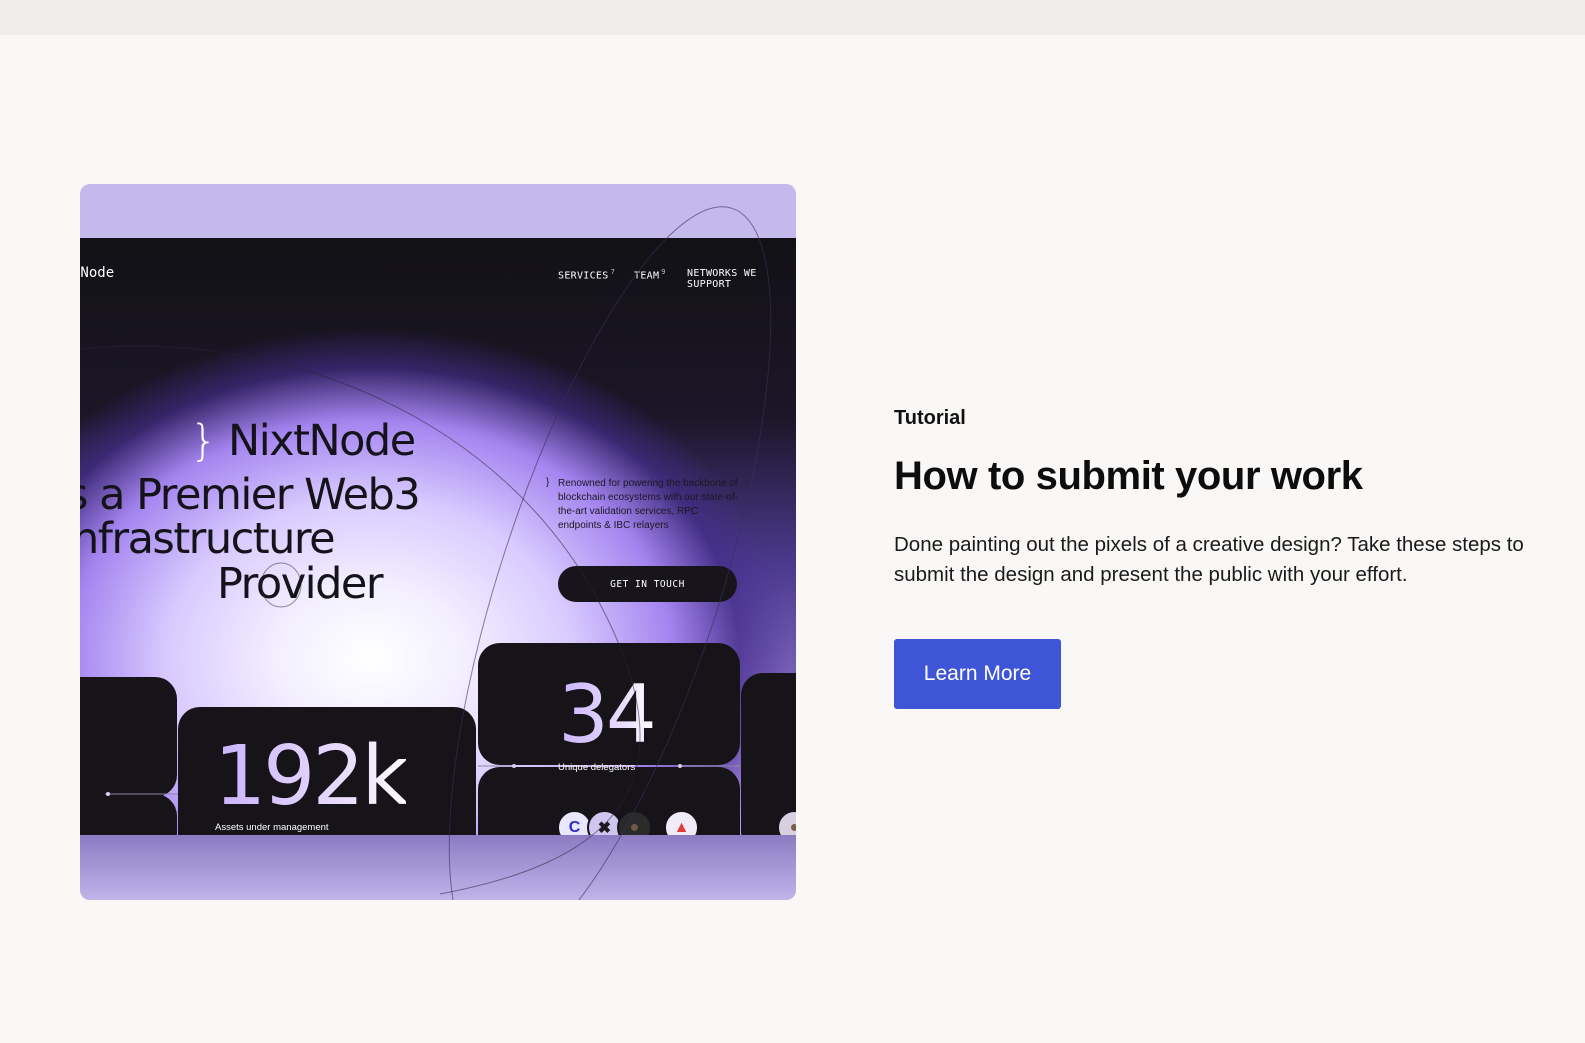  I want to click on preview-stat-assets-value: 192k, so click(311, 776).